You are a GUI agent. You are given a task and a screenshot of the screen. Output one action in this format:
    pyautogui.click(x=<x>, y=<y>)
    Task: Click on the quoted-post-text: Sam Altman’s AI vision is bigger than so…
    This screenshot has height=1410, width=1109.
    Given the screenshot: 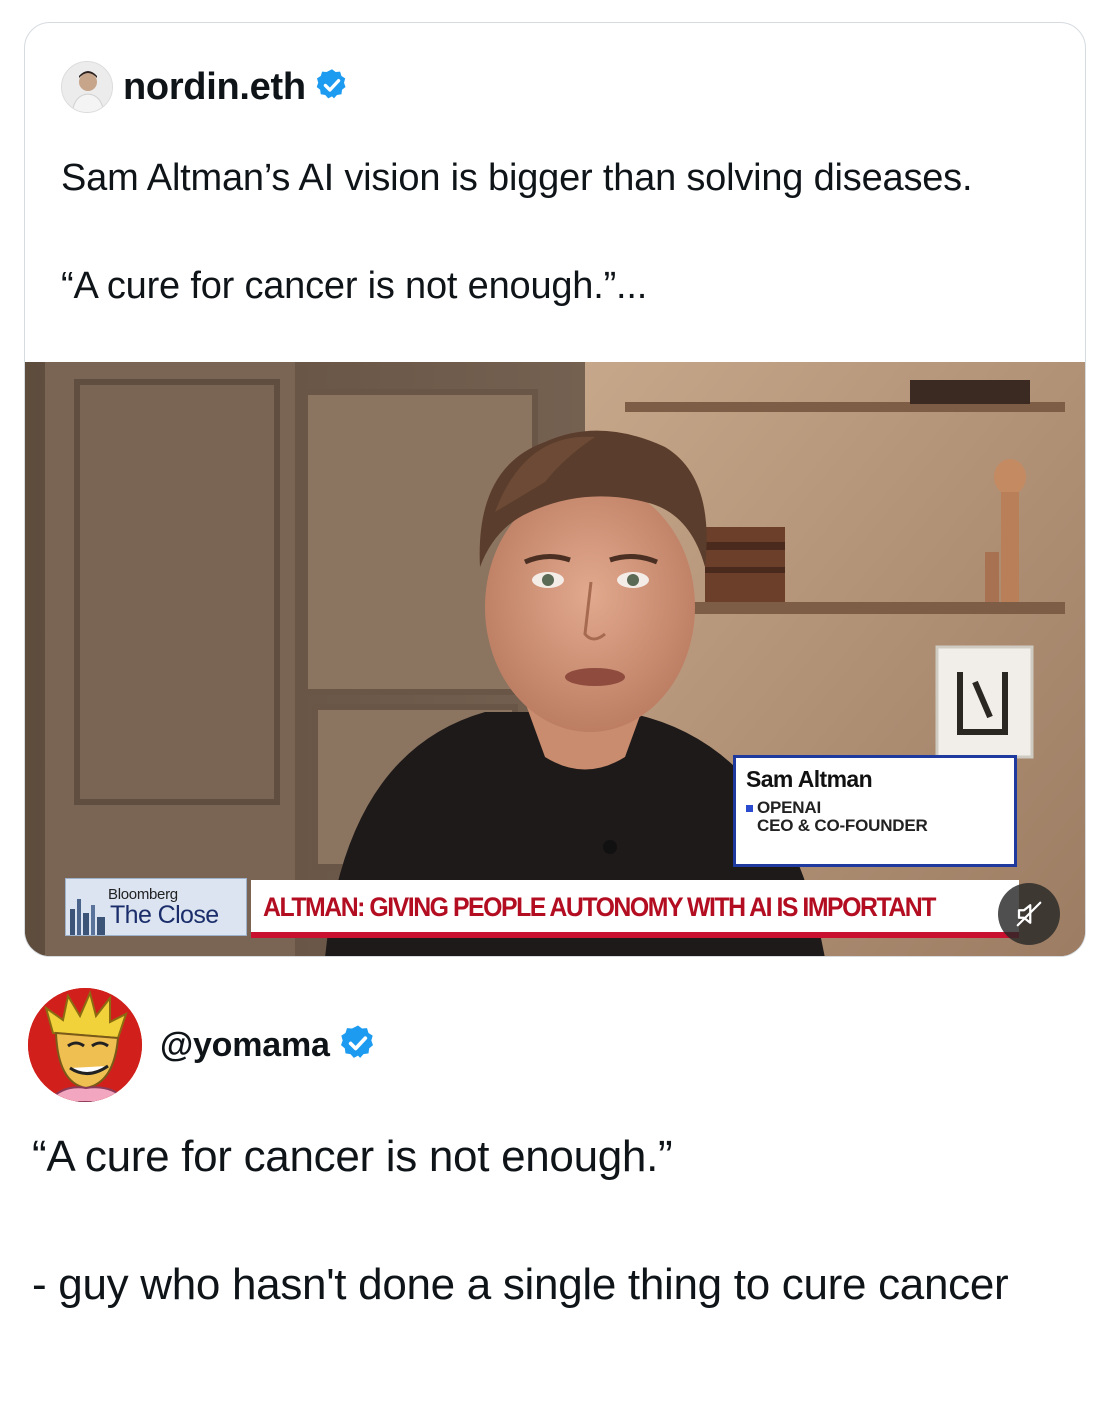 What is the action you would take?
    pyautogui.click(x=517, y=232)
    